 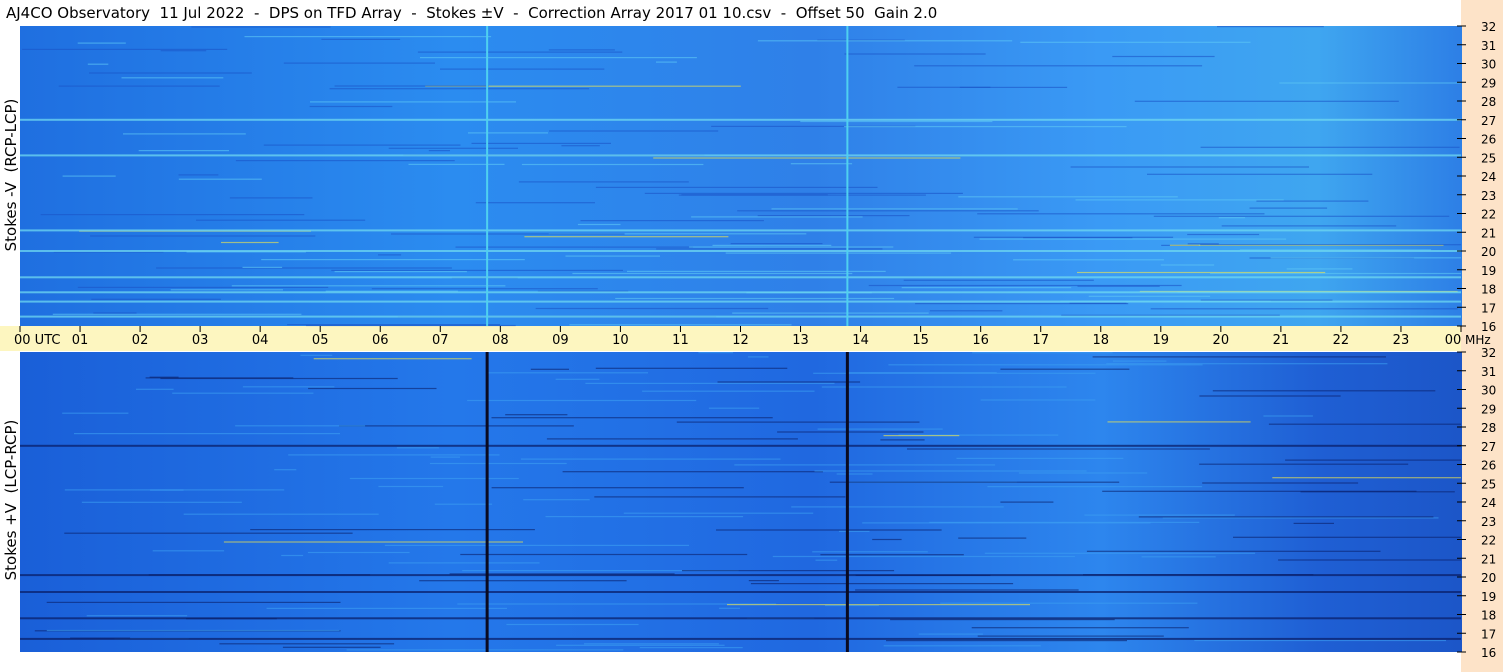 I want to click on y-tick-label: 26, so click(x=1488, y=466).